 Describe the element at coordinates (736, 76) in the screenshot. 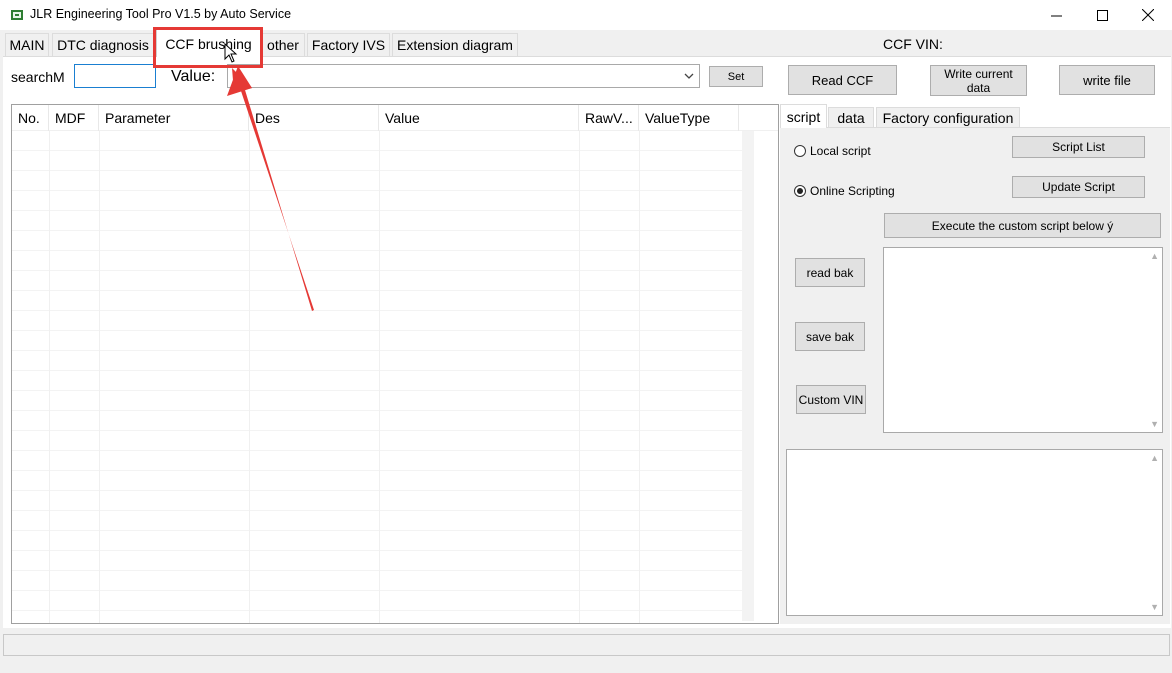

I see `set-button: Set` at that location.